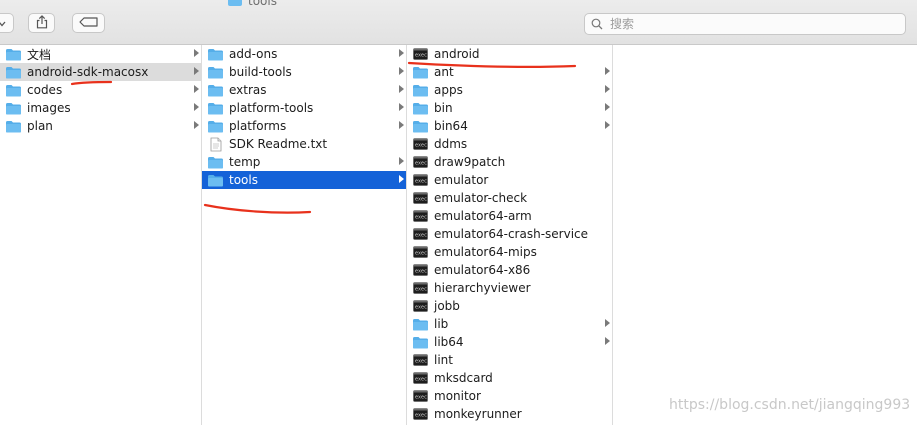 The width and height of the screenshot is (917, 425). What do you see at coordinates (304, 162) in the screenshot?
I see `file-item-temp: temp` at bounding box center [304, 162].